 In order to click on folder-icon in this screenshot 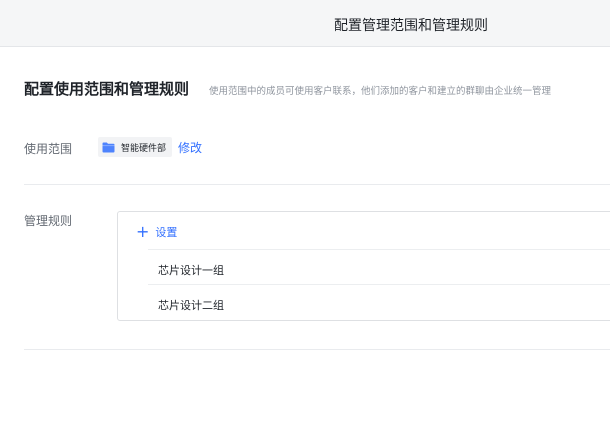, I will do `click(108, 147)`.